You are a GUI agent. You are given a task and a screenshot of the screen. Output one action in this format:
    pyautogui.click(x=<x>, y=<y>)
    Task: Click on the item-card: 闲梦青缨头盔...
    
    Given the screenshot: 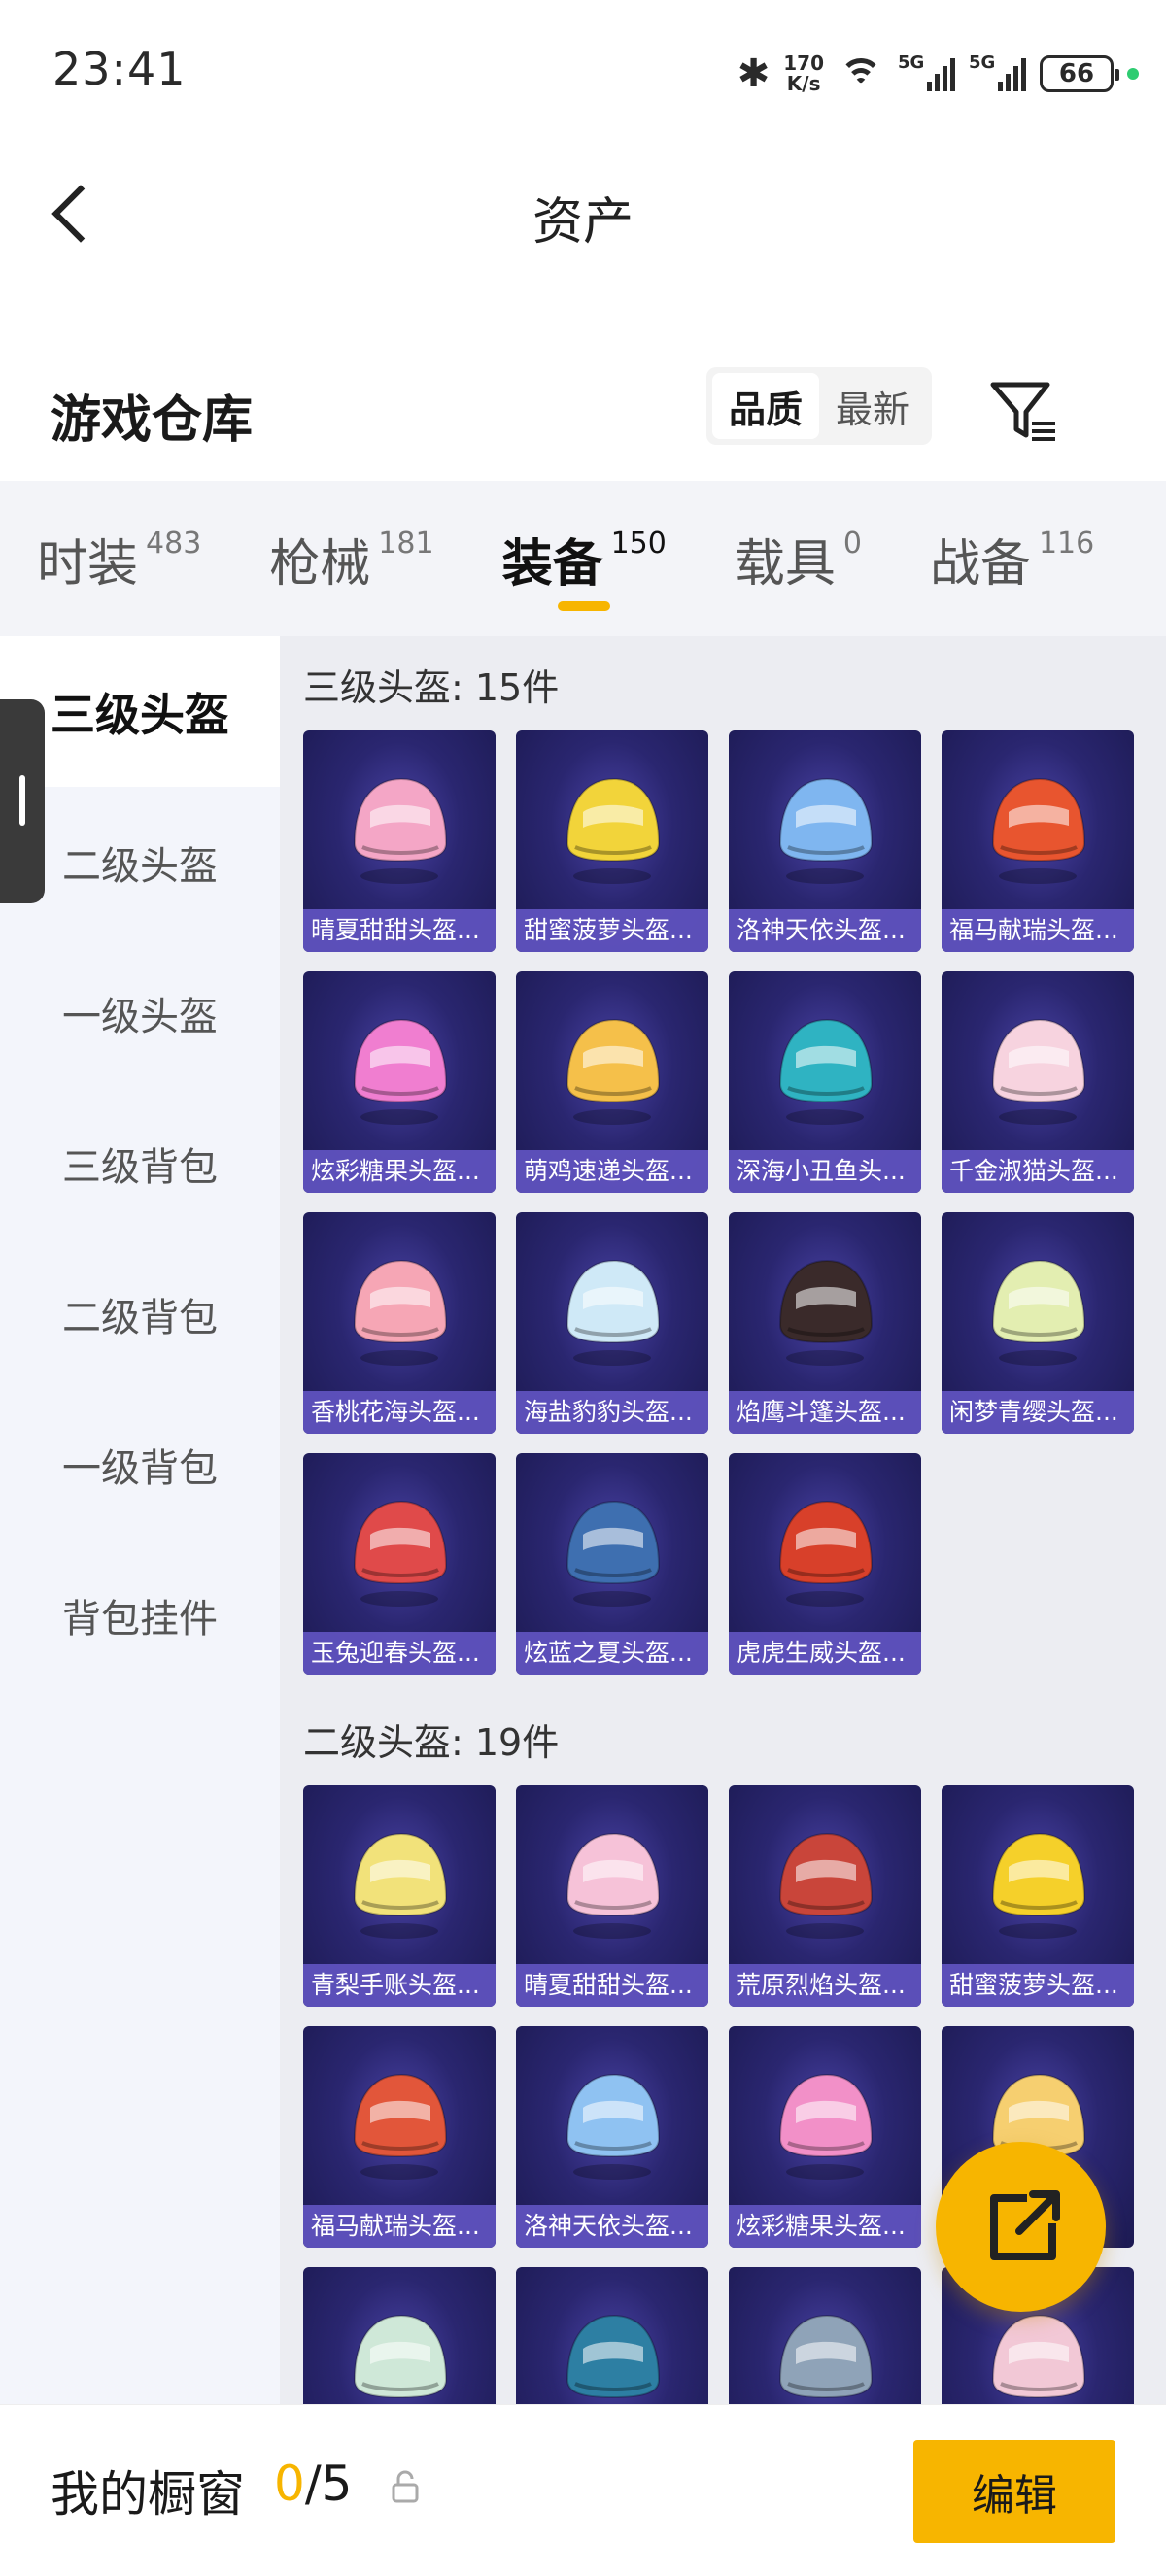 What is the action you would take?
    pyautogui.click(x=1038, y=1323)
    